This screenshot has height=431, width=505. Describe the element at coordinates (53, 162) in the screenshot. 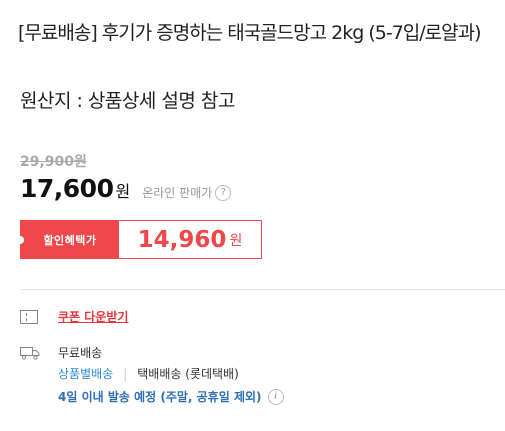

I see `original-price: 29,900원` at that location.